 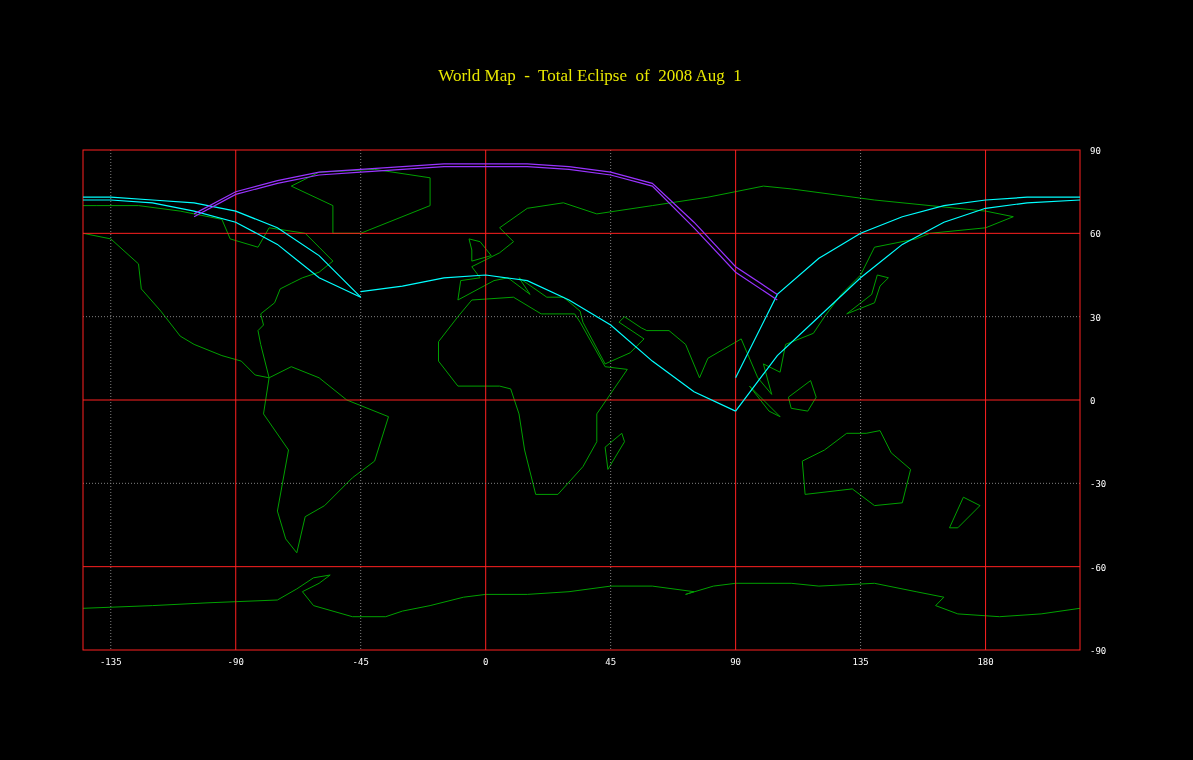 I want to click on axis-tick-label: 30, so click(x=1095, y=317).